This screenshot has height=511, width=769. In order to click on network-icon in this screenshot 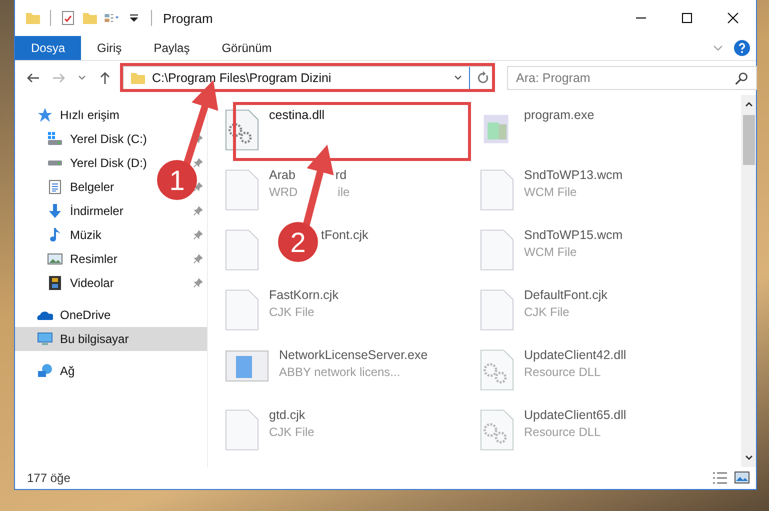, I will do `click(45, 371)`.